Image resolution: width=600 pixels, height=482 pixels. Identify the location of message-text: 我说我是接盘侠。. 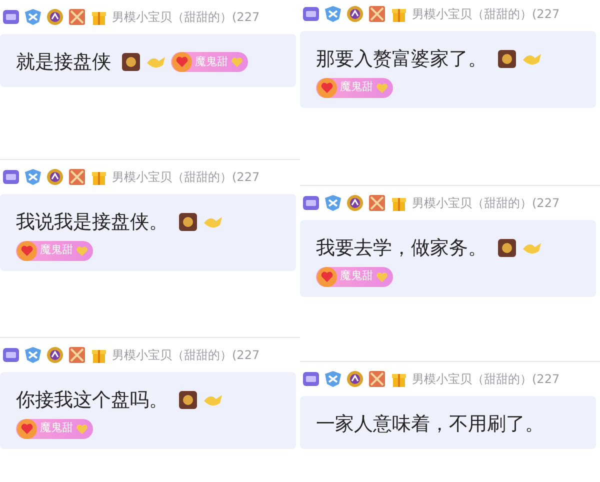
(92, 222).